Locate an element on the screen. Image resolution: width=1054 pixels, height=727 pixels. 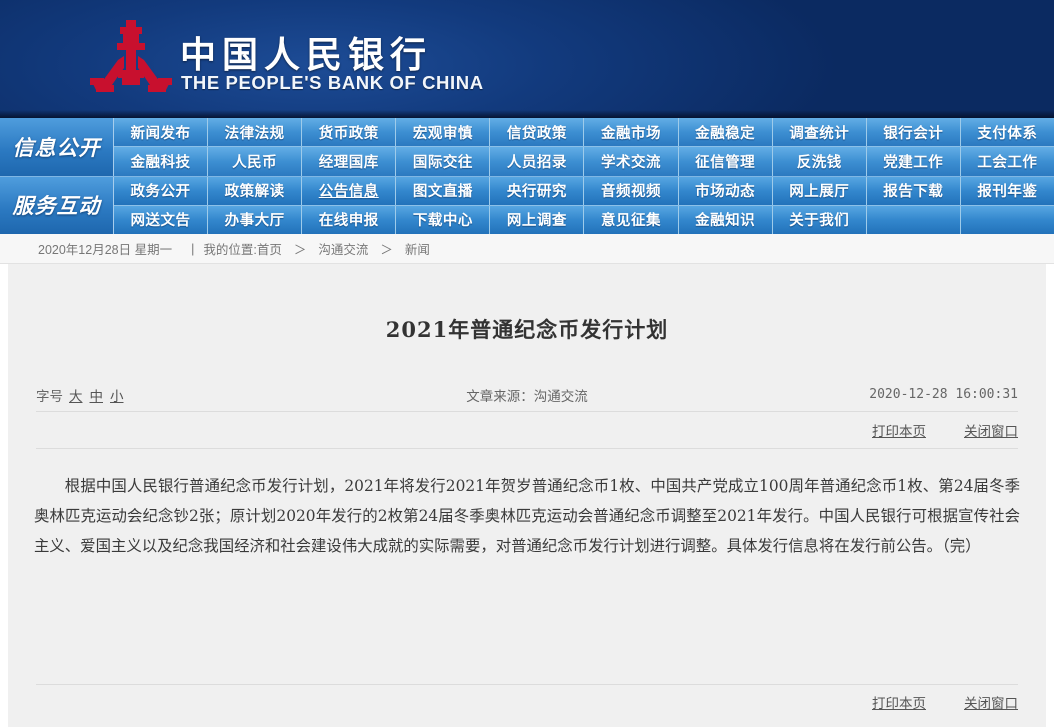
nav-item-label: 银行会计 is located at coordinates (913, 133).